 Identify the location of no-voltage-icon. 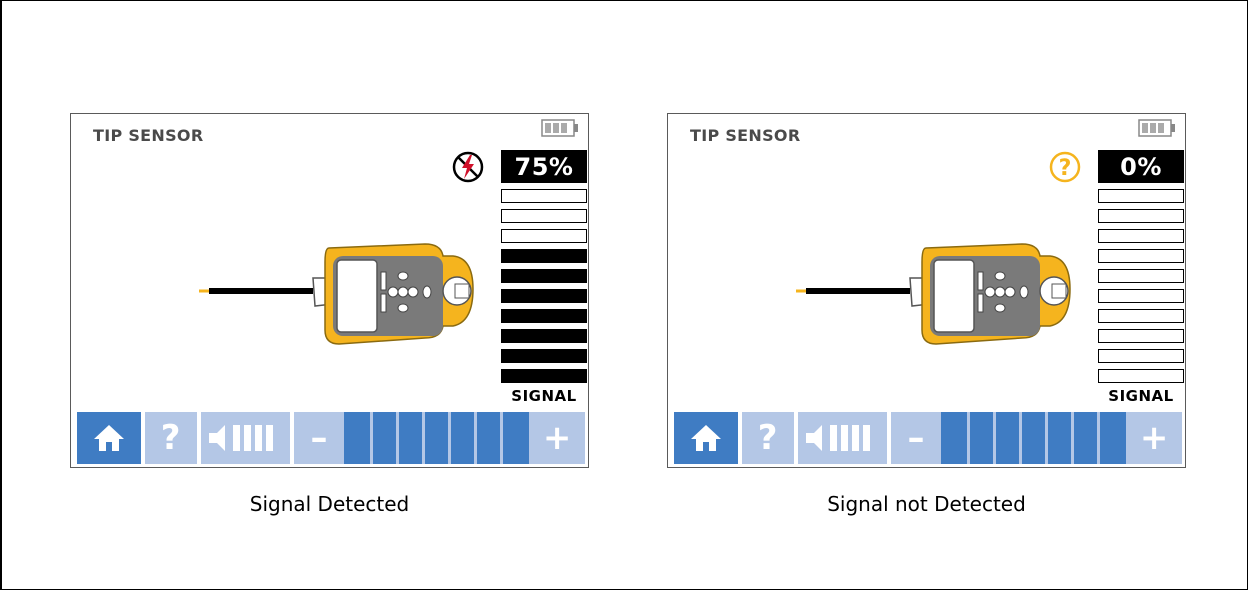
(468, 167).